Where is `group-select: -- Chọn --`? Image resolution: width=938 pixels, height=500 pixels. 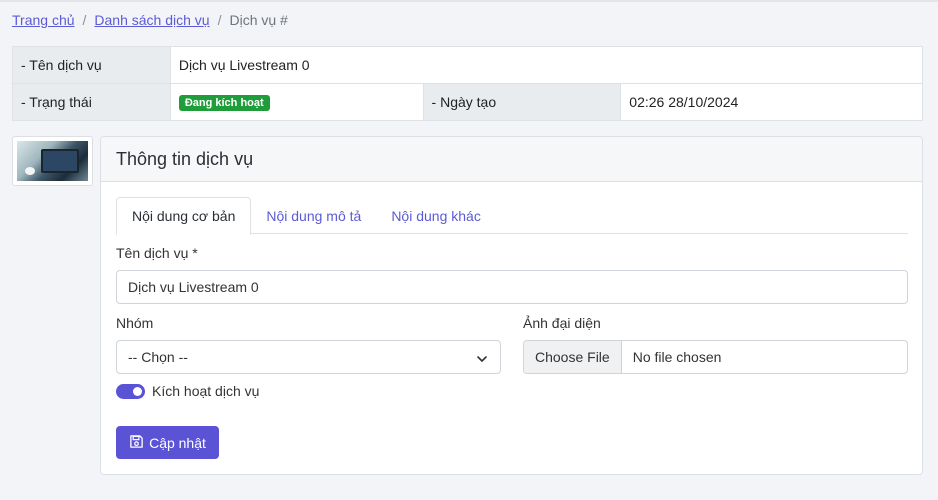 group-select: -- Chọn -- is located at coordinates (308, 357).